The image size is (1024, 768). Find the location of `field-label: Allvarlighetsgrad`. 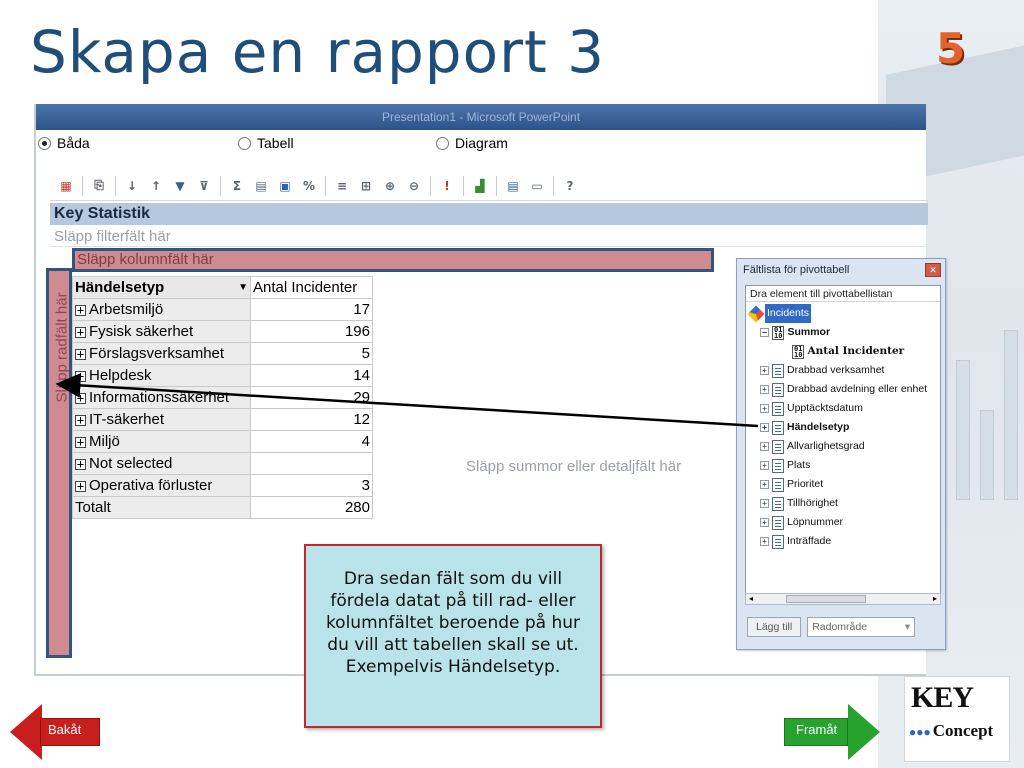

field-label: Allvarlighetsgrad is located at coordinates (826, 446).